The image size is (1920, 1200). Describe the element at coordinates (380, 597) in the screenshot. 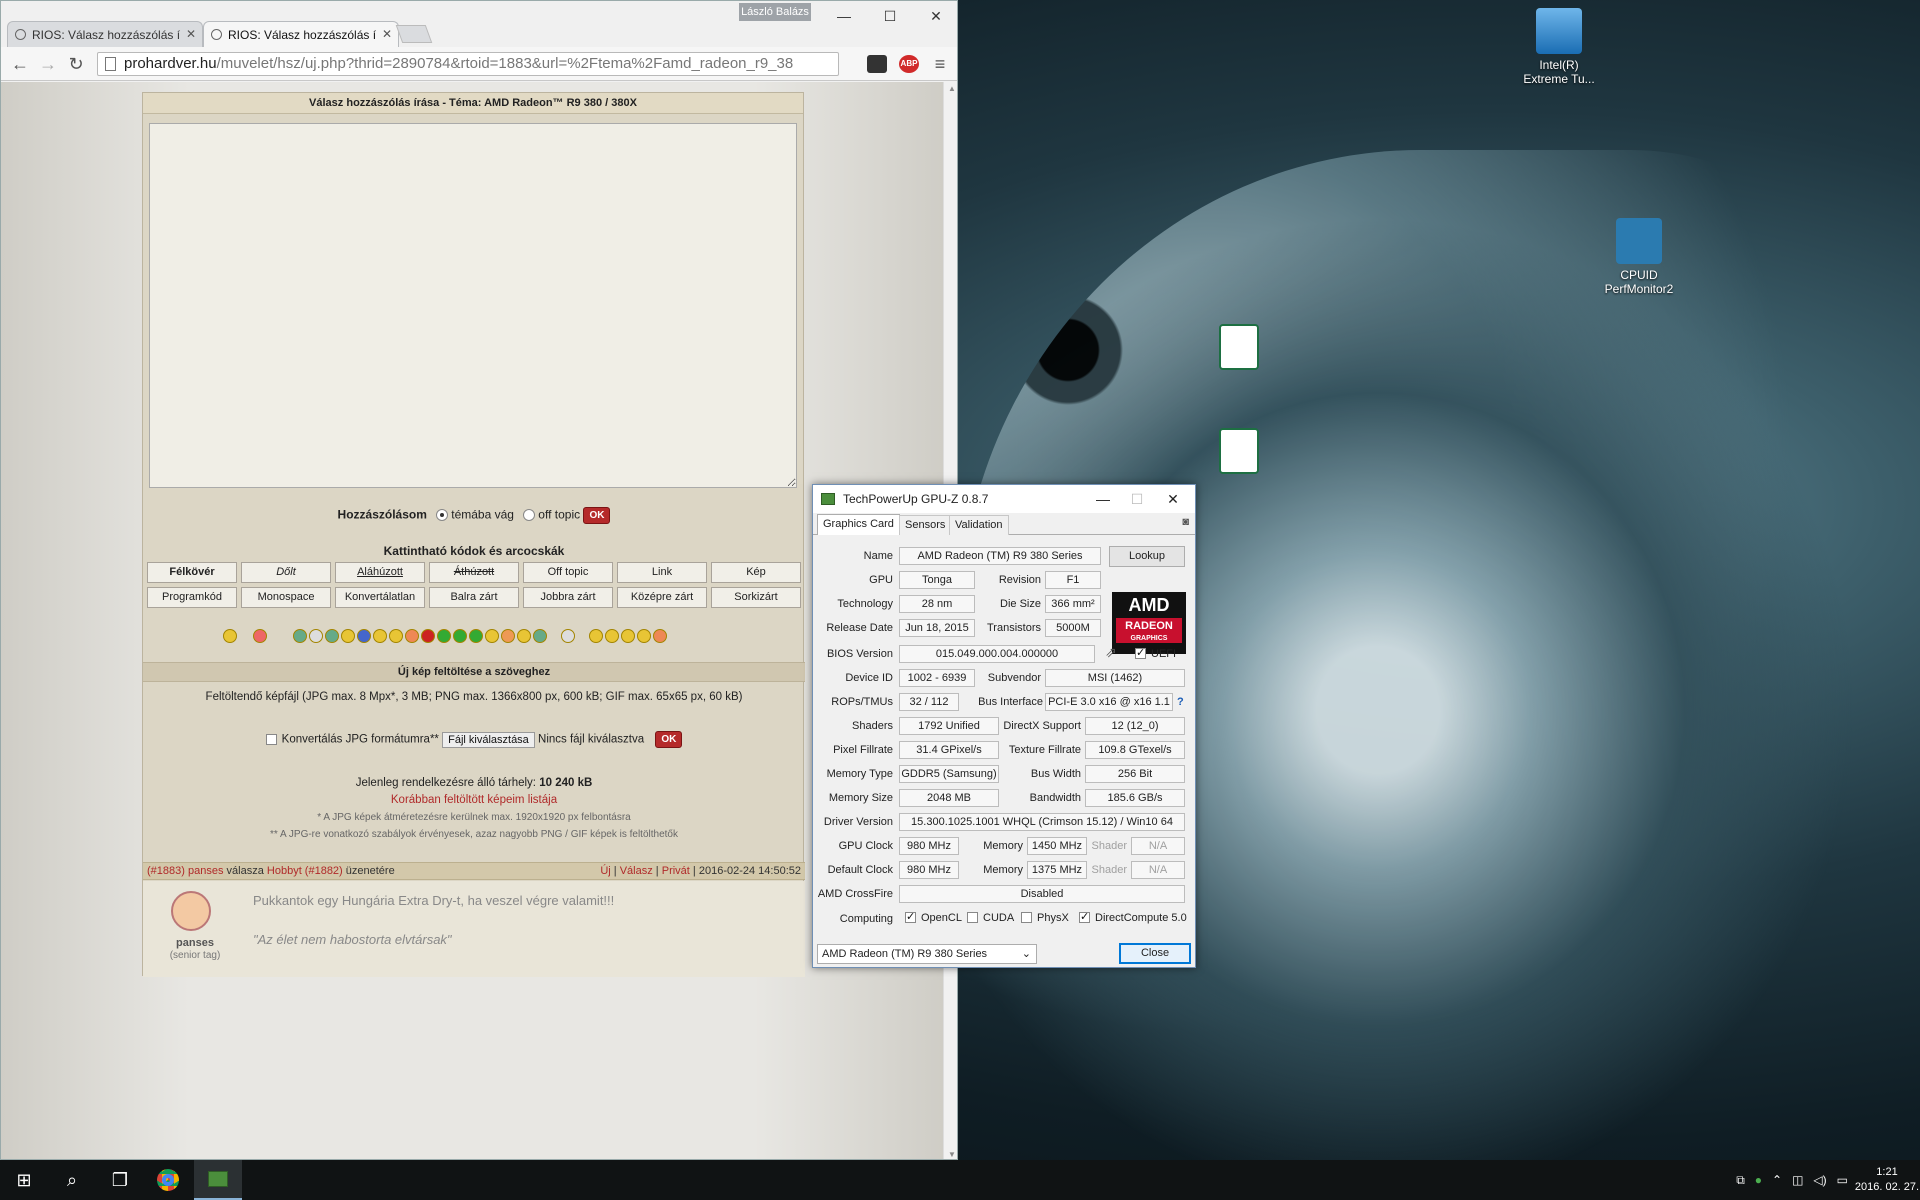

I see `unconverted-button: Konvertálatlan` at that location.